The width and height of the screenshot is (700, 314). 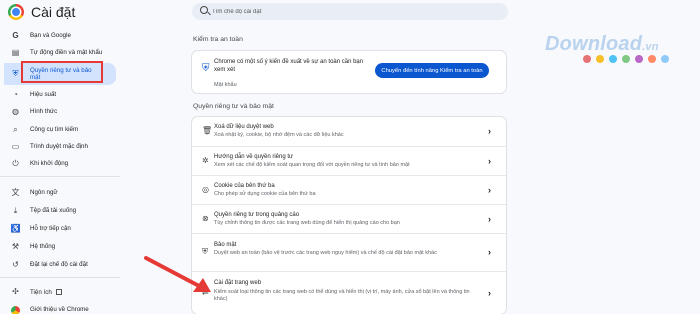 What do you see at coordinates (225, 85) in the screenshot?
I see `safety-check-subtext: Mật khẩu` at bounding box center [225, 85].